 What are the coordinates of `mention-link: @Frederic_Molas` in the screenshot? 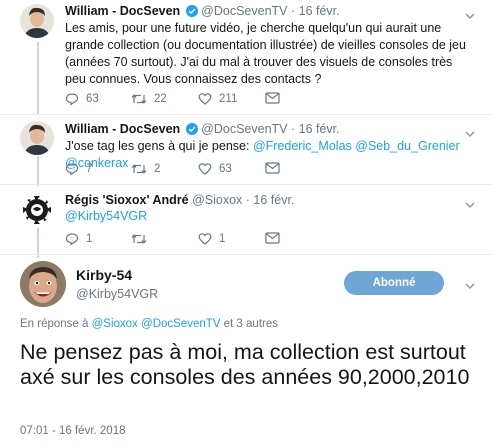 It's located at (302, 146).